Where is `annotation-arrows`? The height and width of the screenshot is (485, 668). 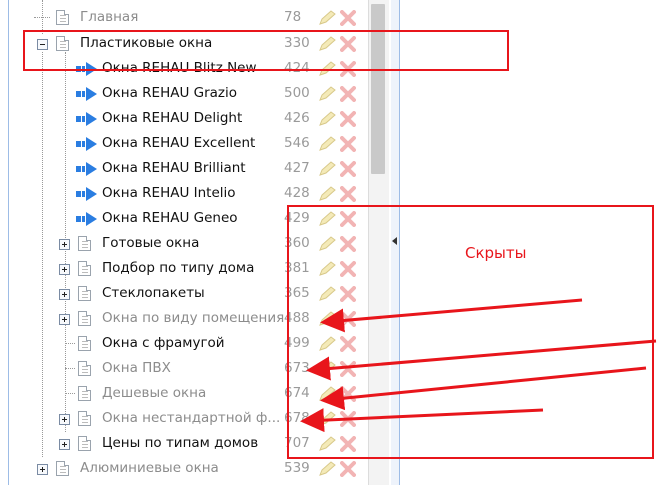
annotation-arrows is located at coordinates (478, 365).